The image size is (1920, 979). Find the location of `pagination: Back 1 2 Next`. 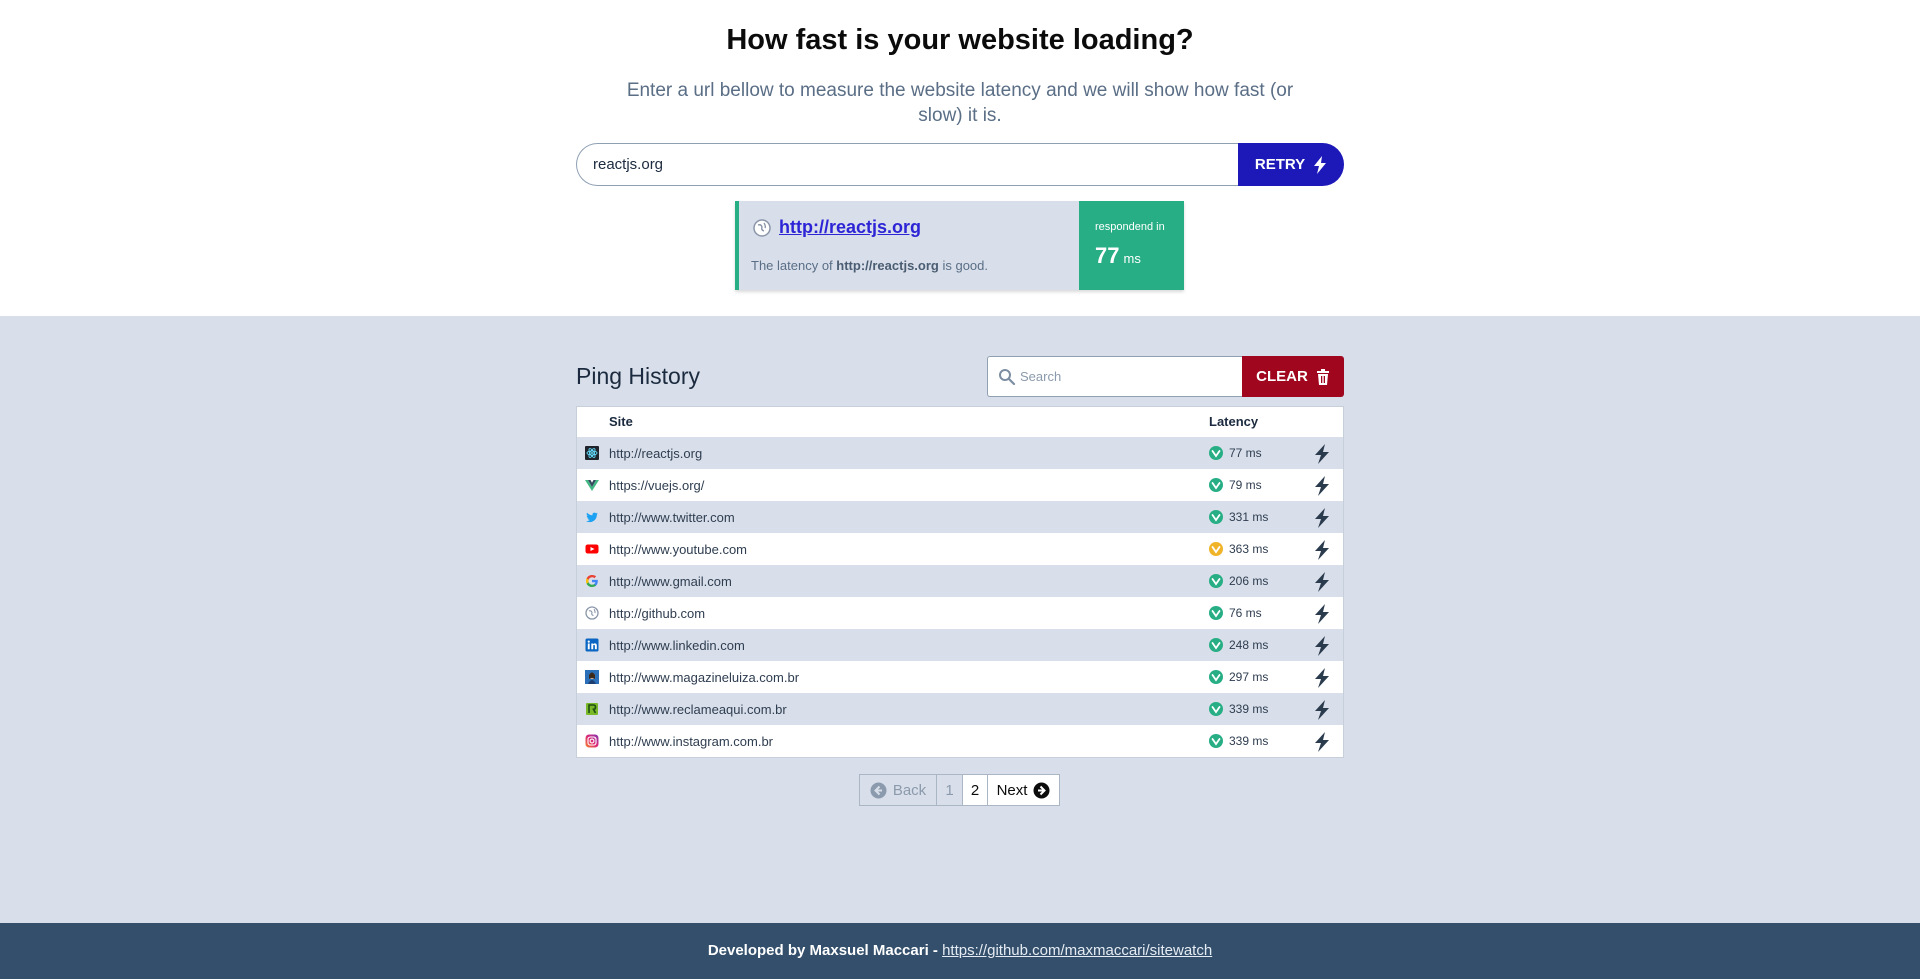

pagination: Back 1 2 Next is located at coordinates (959, 790).